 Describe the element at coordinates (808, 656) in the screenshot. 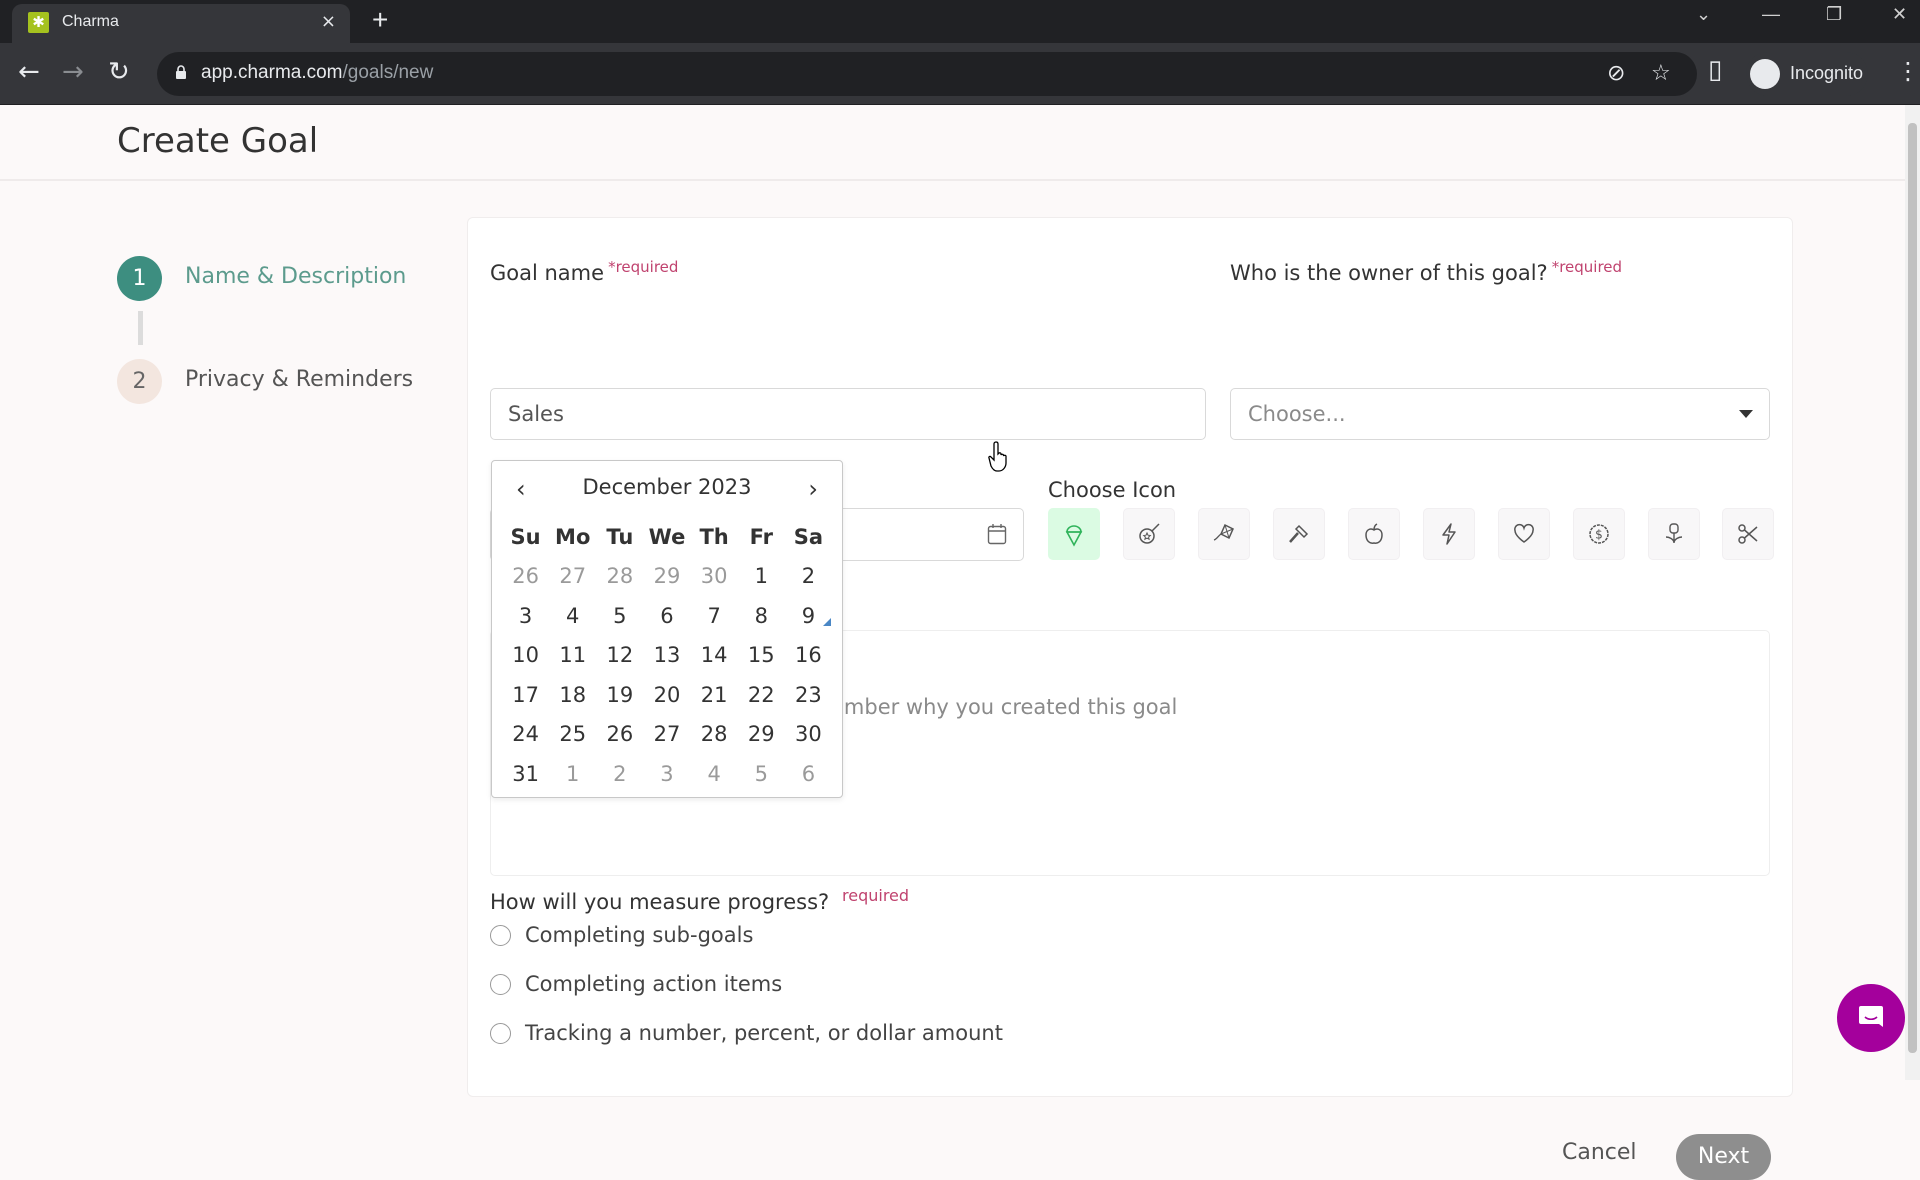

I see `calendar-day: 16` at that location.